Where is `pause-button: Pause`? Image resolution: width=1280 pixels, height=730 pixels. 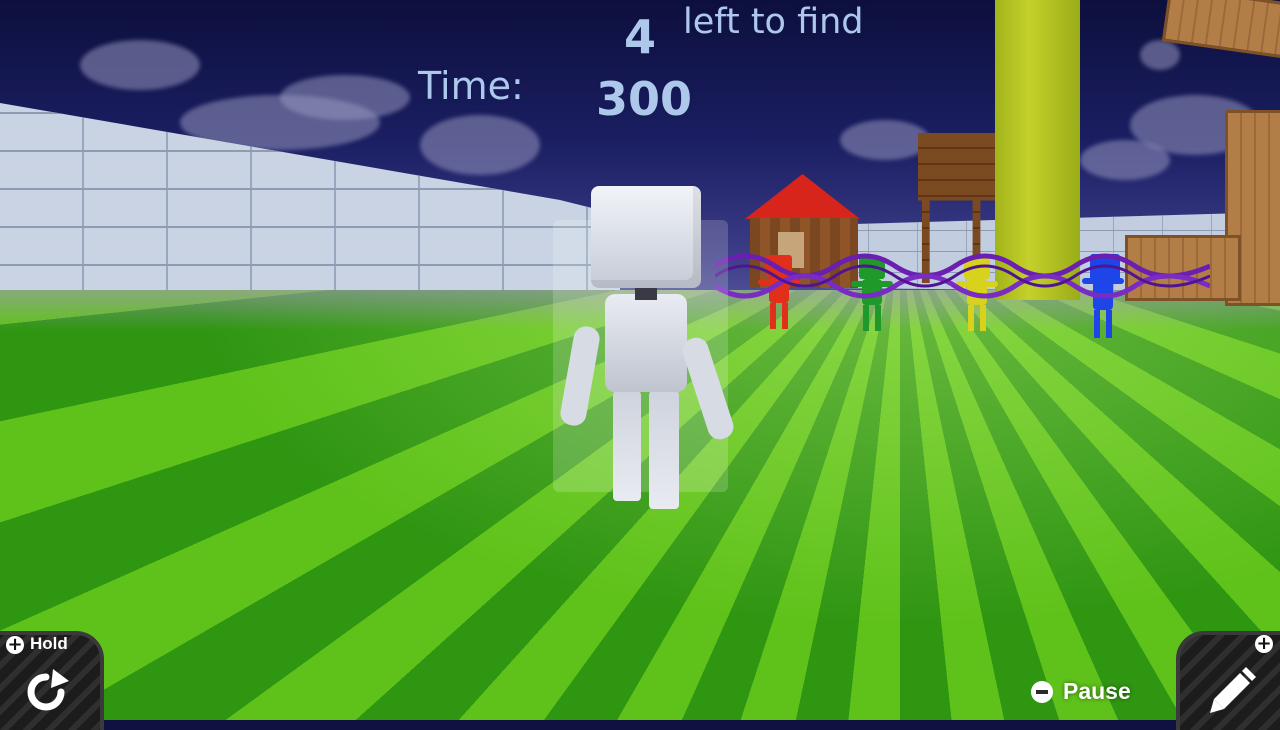 pause-button: Pause is located at coordinates (1081, 691).